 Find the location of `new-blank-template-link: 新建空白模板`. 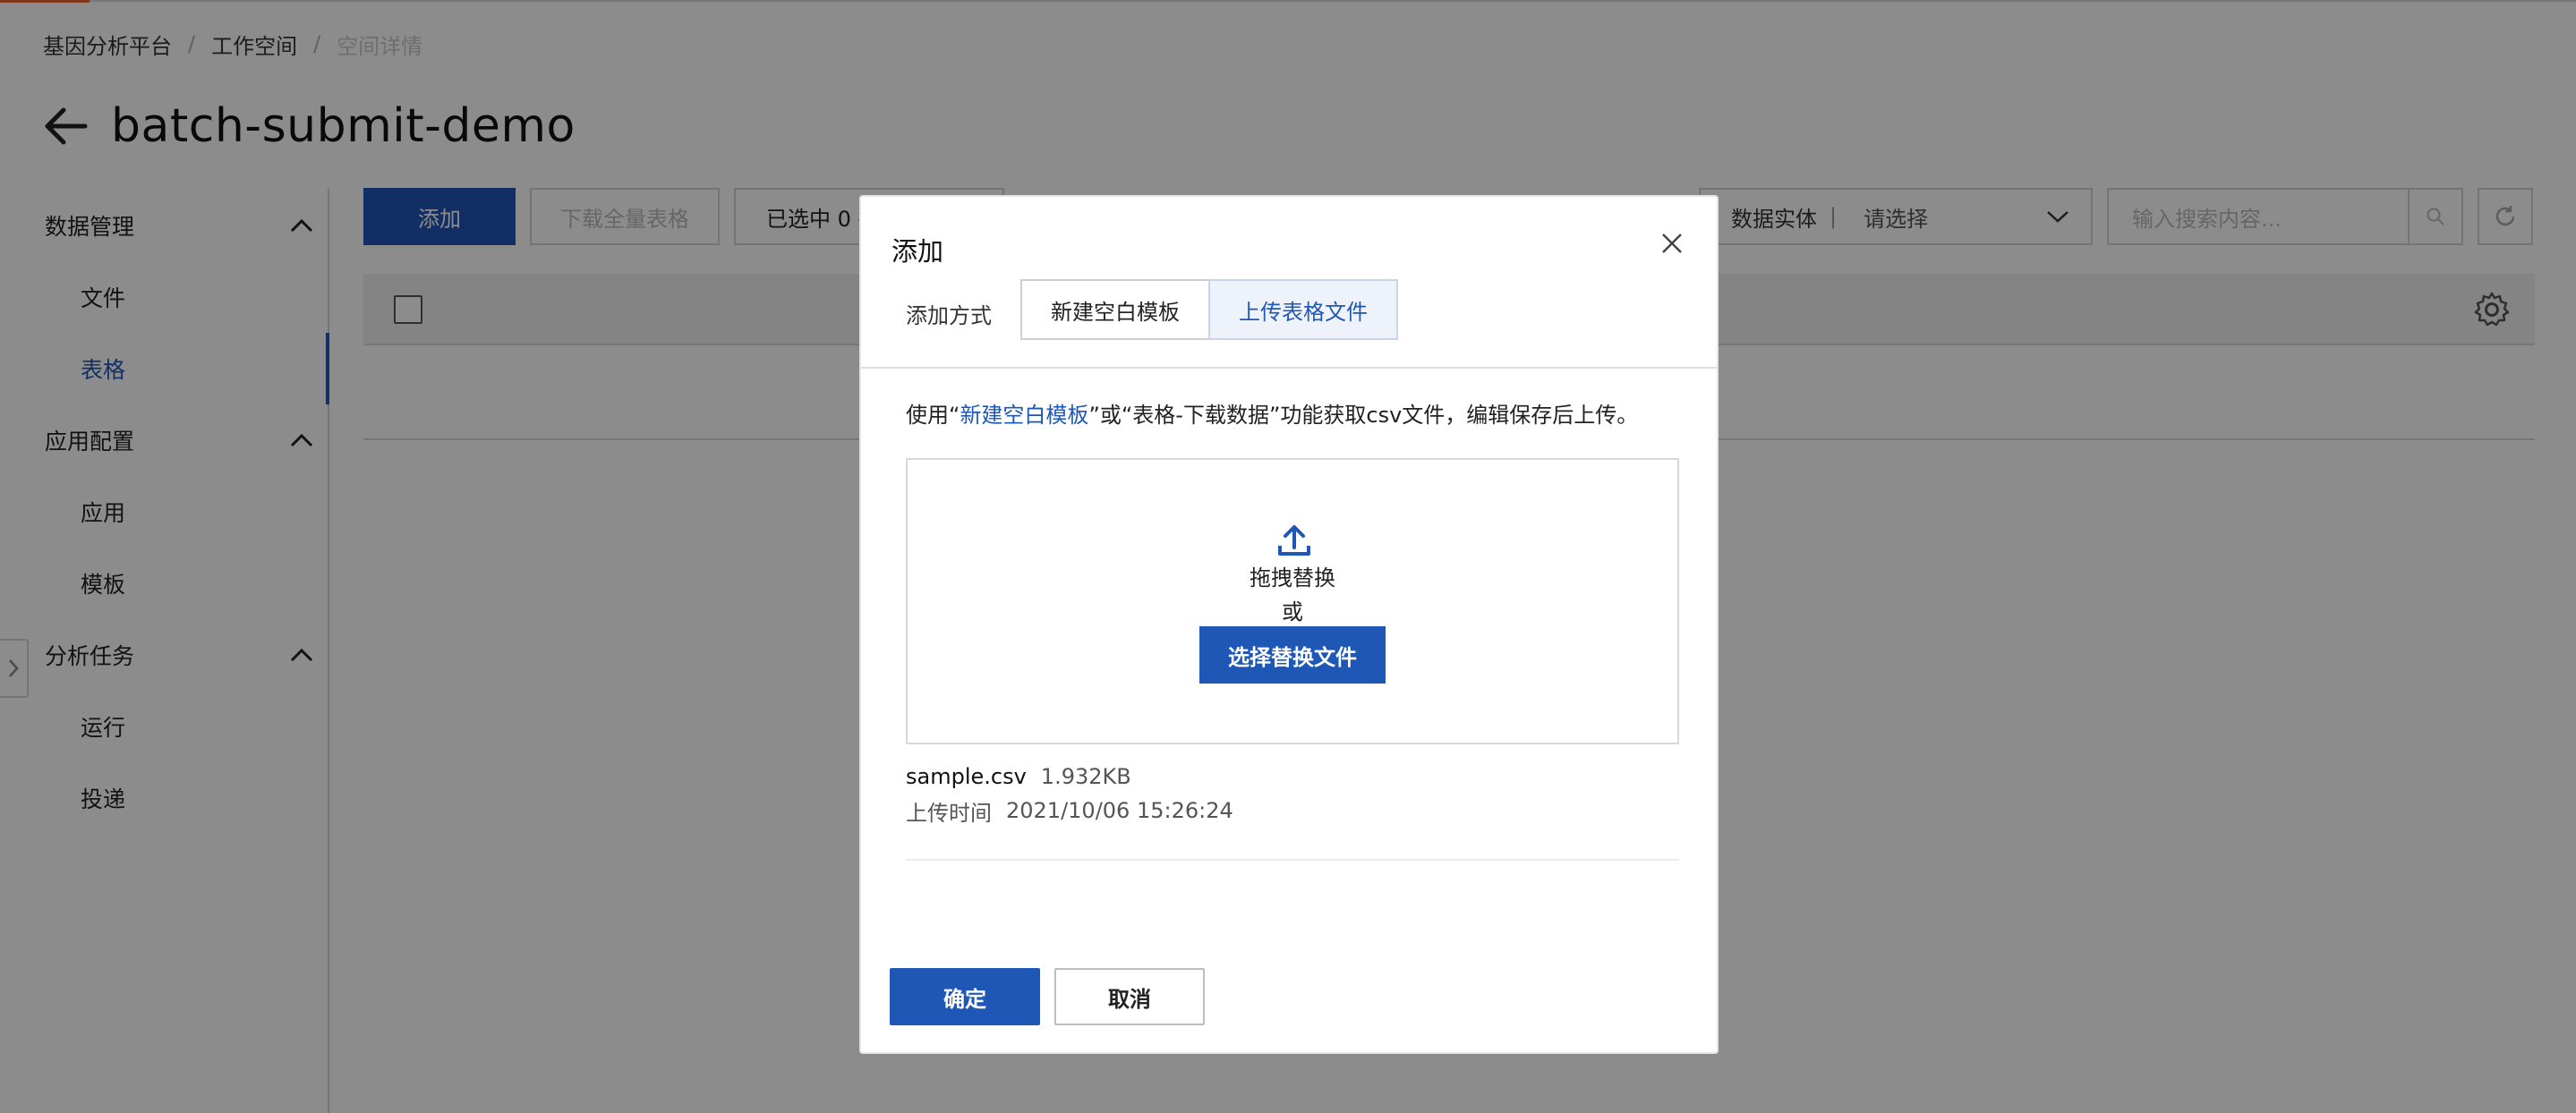

new-blank-template-link: 新建空白模板 is located at coordinates (1024, 415).